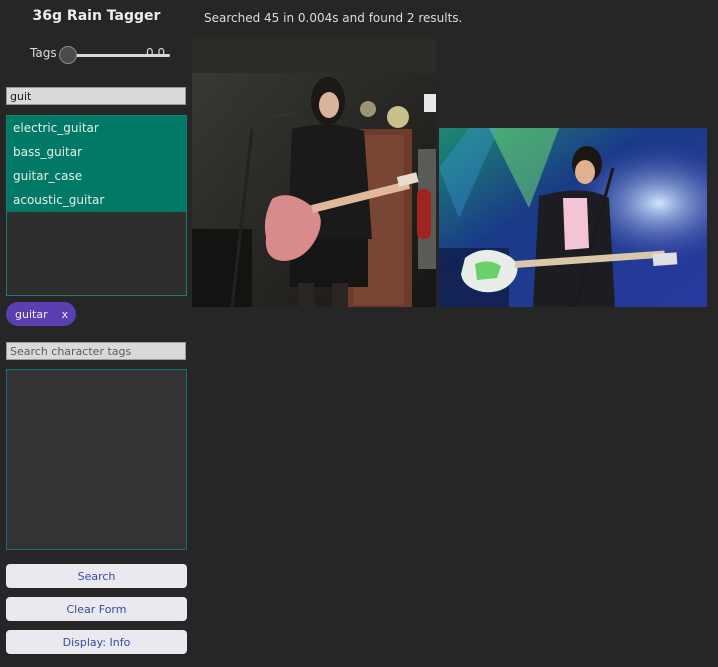 The image size is (718, 667). What do you see at coordinates (156, 53) in the screenshot?
I see `slider-value: 0.0` at bounding box center [156, 53].